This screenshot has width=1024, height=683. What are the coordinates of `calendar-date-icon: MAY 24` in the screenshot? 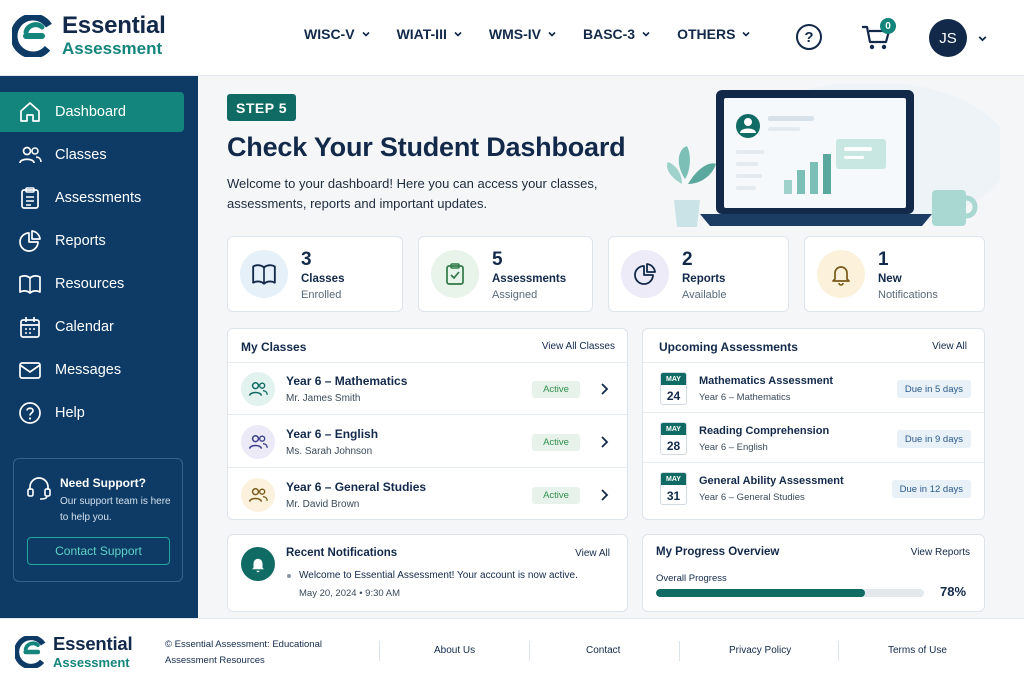 It's located at (673, 388).